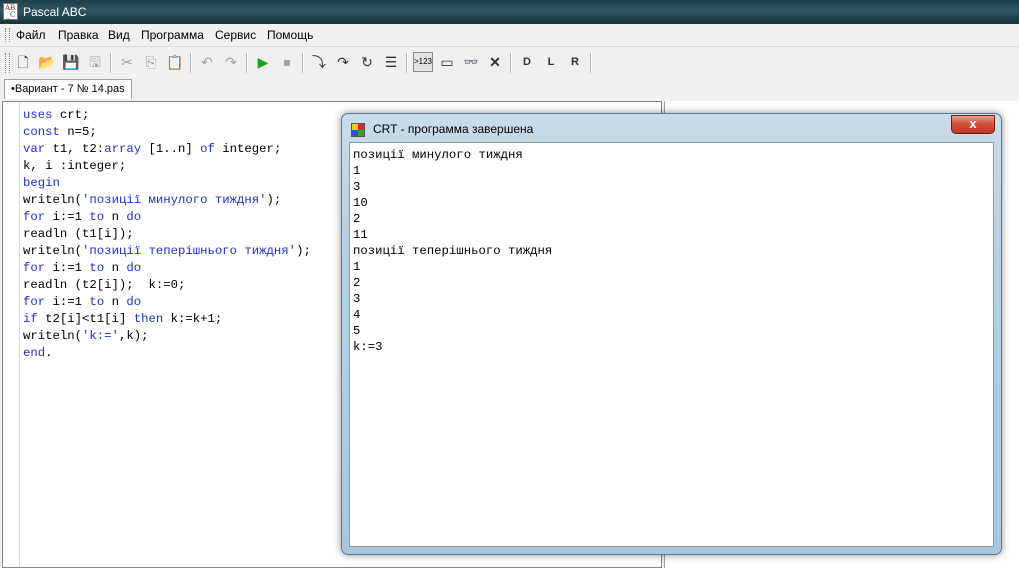 Image resolution: width=1019 pixels, height=568 pixels. Describe the element at coordinates (71, 62) in the screenshot. I see `save-icon: 💾` at that location.